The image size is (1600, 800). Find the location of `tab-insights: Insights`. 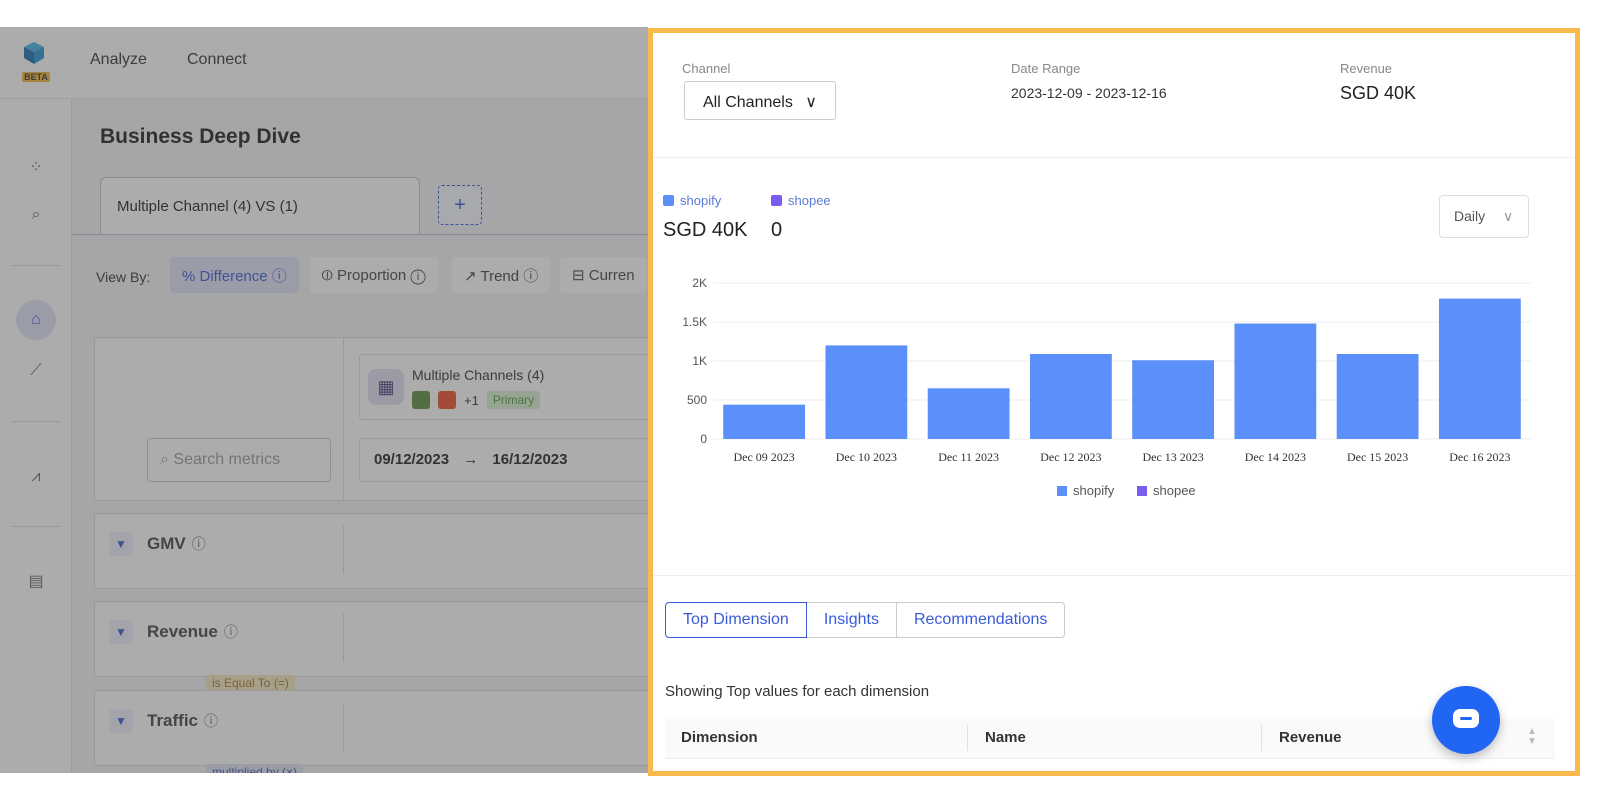

tab-insights: Insights is located at coordinates (851, 620).